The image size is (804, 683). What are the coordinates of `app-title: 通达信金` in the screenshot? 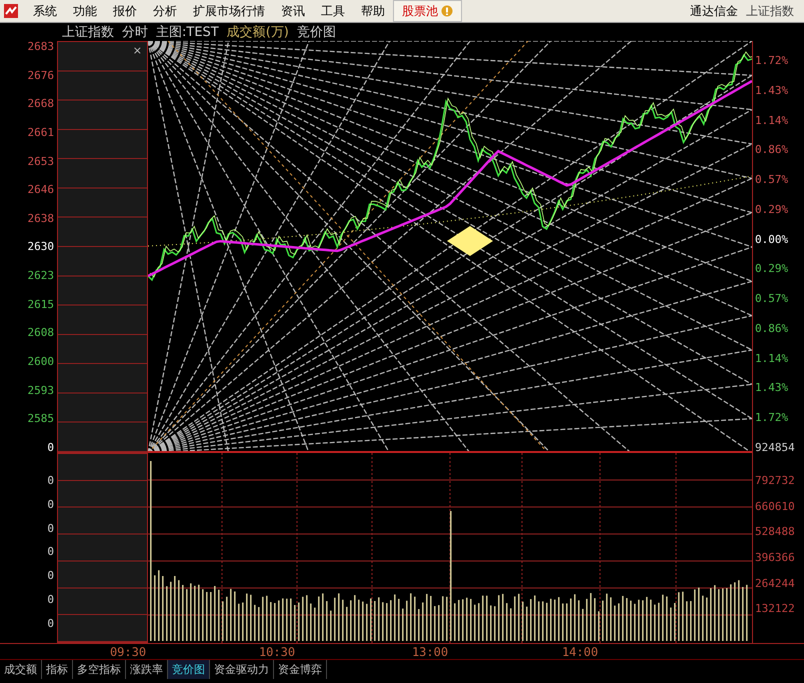 It's located at (714, 11).